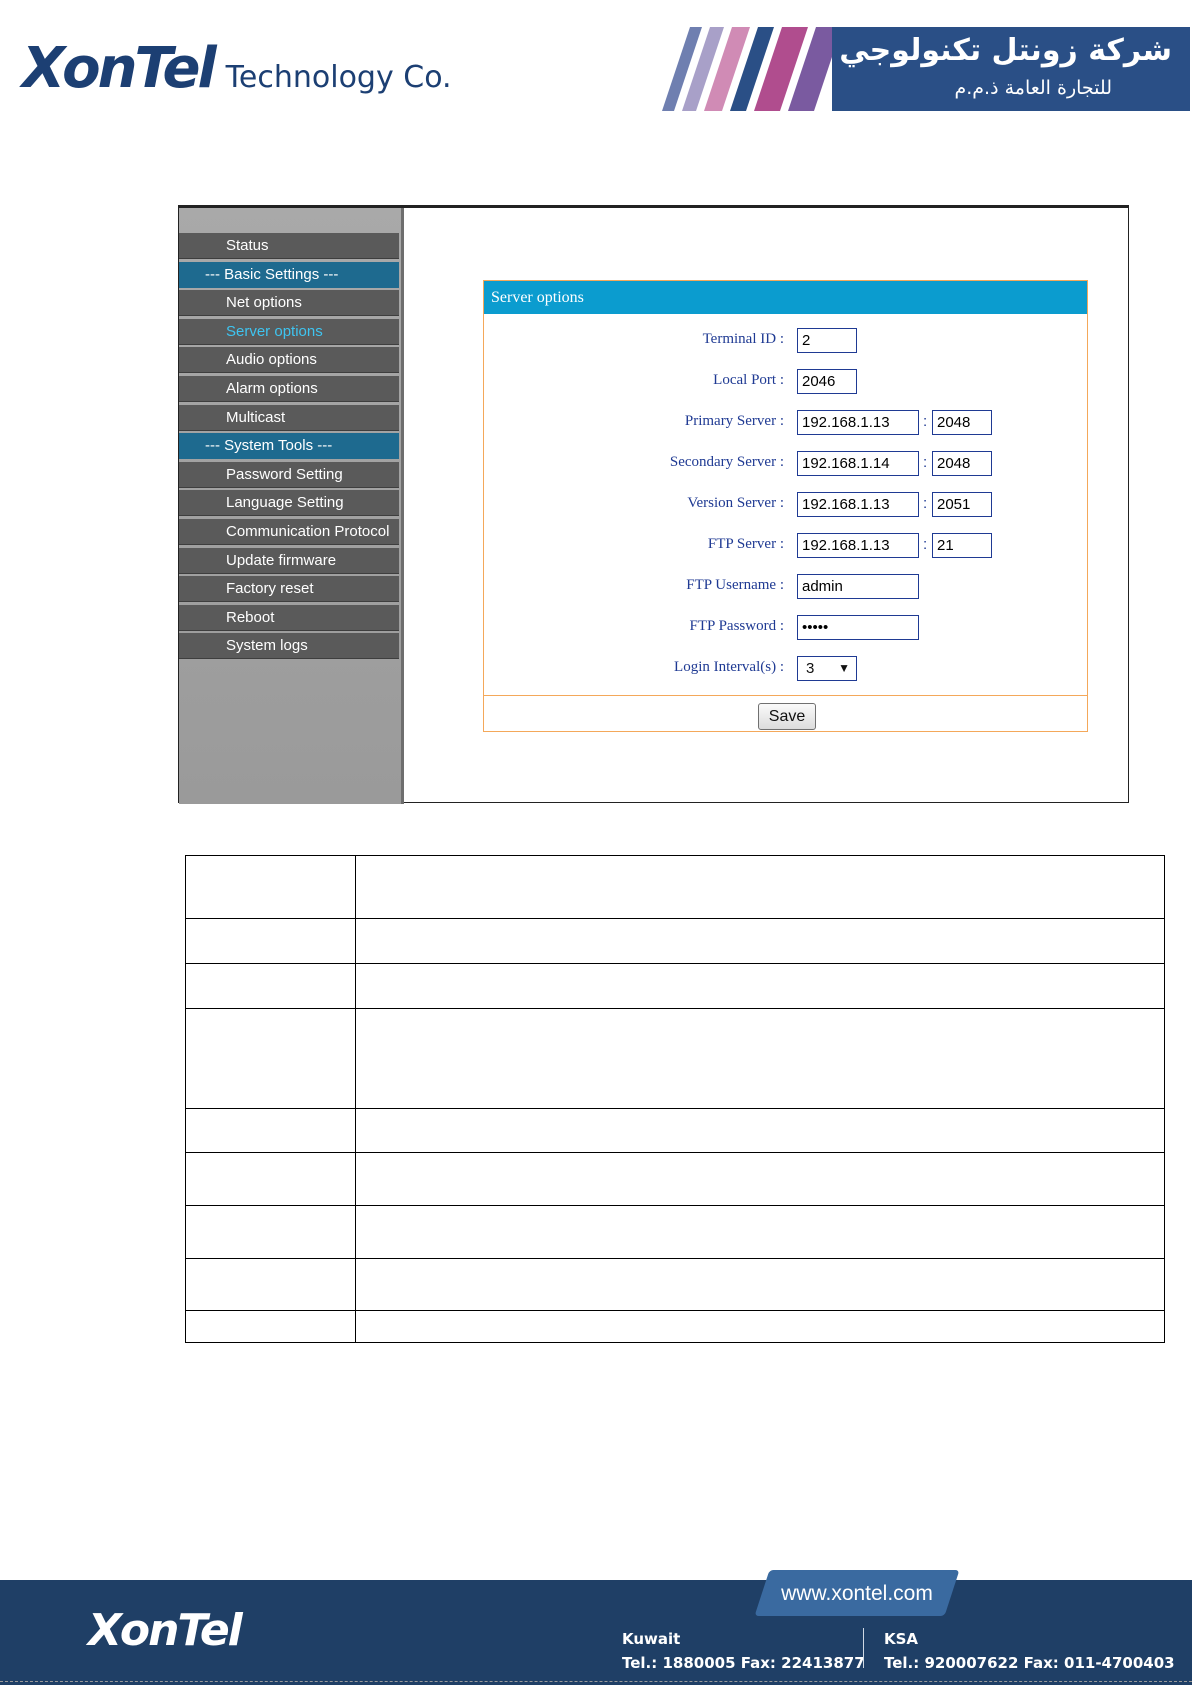 The image size is (1192, 1685). I want to click on dropdown-arrow-icon: ▼, so click(844, 668).